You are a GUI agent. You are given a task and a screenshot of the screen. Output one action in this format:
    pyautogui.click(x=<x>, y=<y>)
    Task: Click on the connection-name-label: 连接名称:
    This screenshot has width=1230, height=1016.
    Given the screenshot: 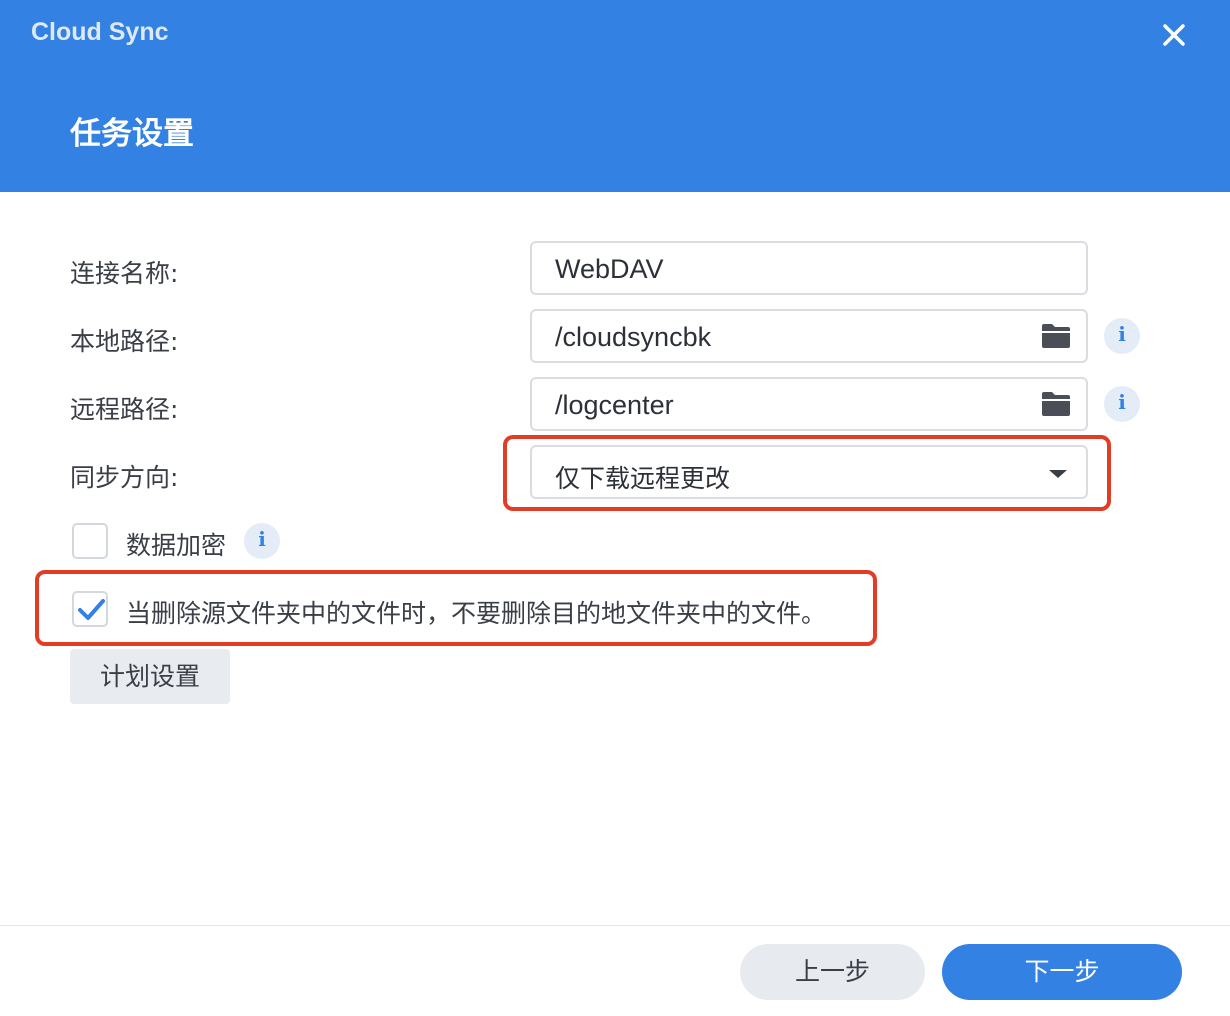 What is the action you would take?
    pyautogui.click(x=124, y=273)
    